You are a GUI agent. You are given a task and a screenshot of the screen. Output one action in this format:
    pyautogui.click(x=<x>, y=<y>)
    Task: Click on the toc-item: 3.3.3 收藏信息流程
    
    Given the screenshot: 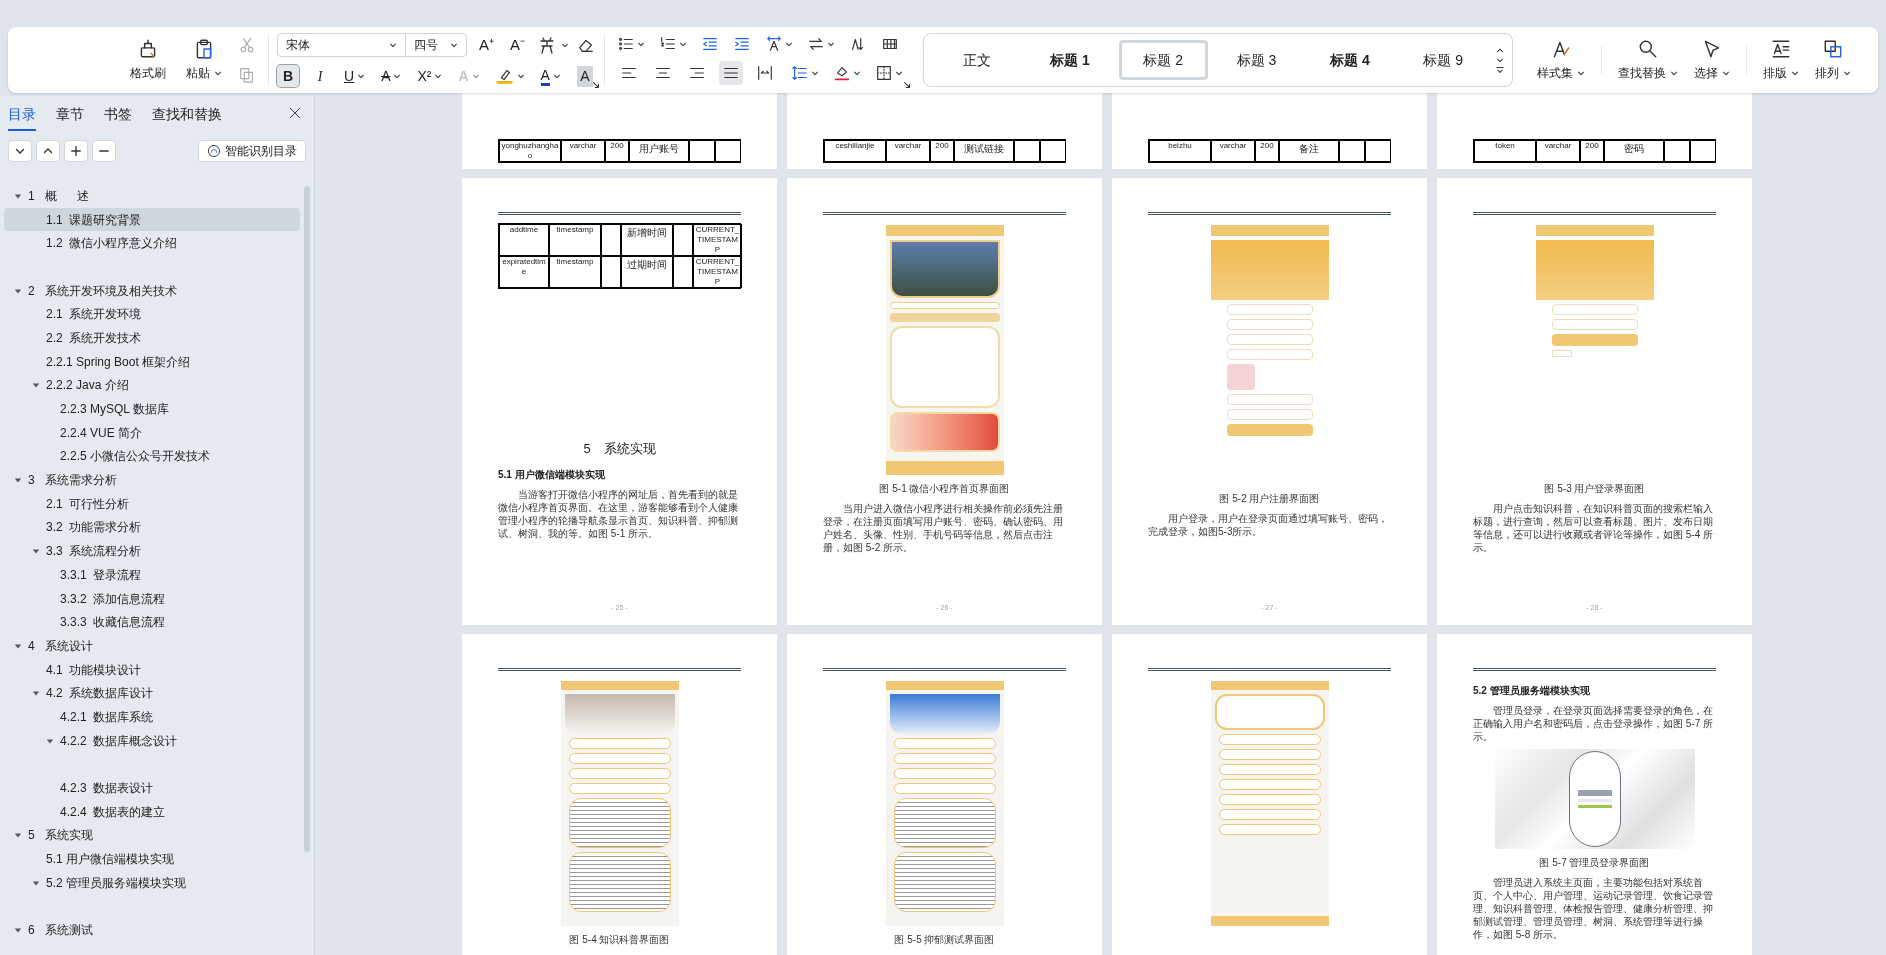 What is the action you would take?
    pyautogui.click(x=152, y=622)
    